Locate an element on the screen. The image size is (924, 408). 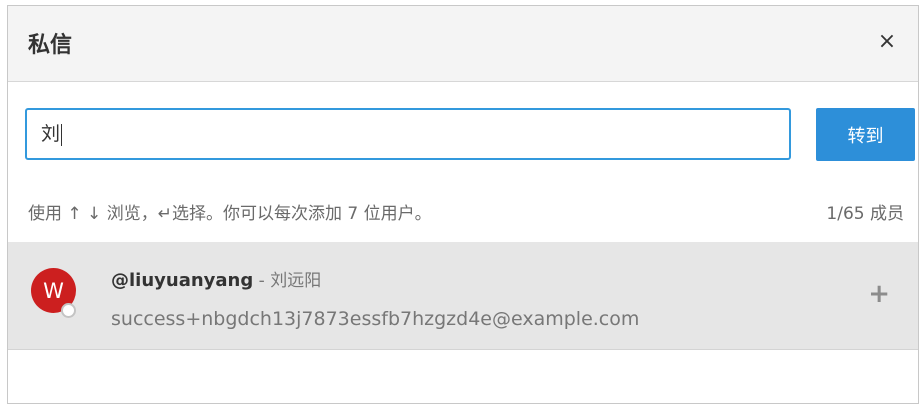
close-icon: × is located at coordinates (887, 41).